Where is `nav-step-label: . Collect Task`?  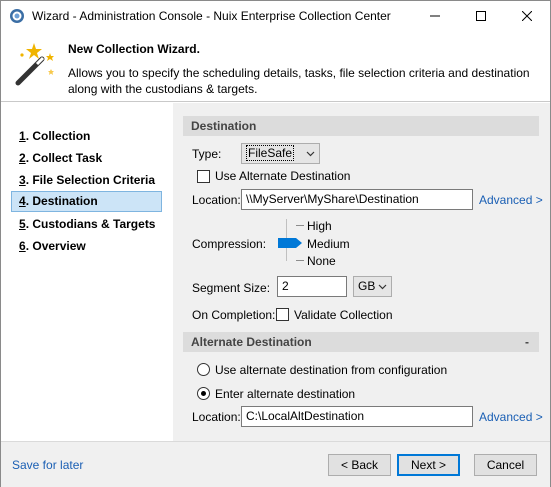 nav-step-label: . Collect Task is located at coordinates (64, 158).